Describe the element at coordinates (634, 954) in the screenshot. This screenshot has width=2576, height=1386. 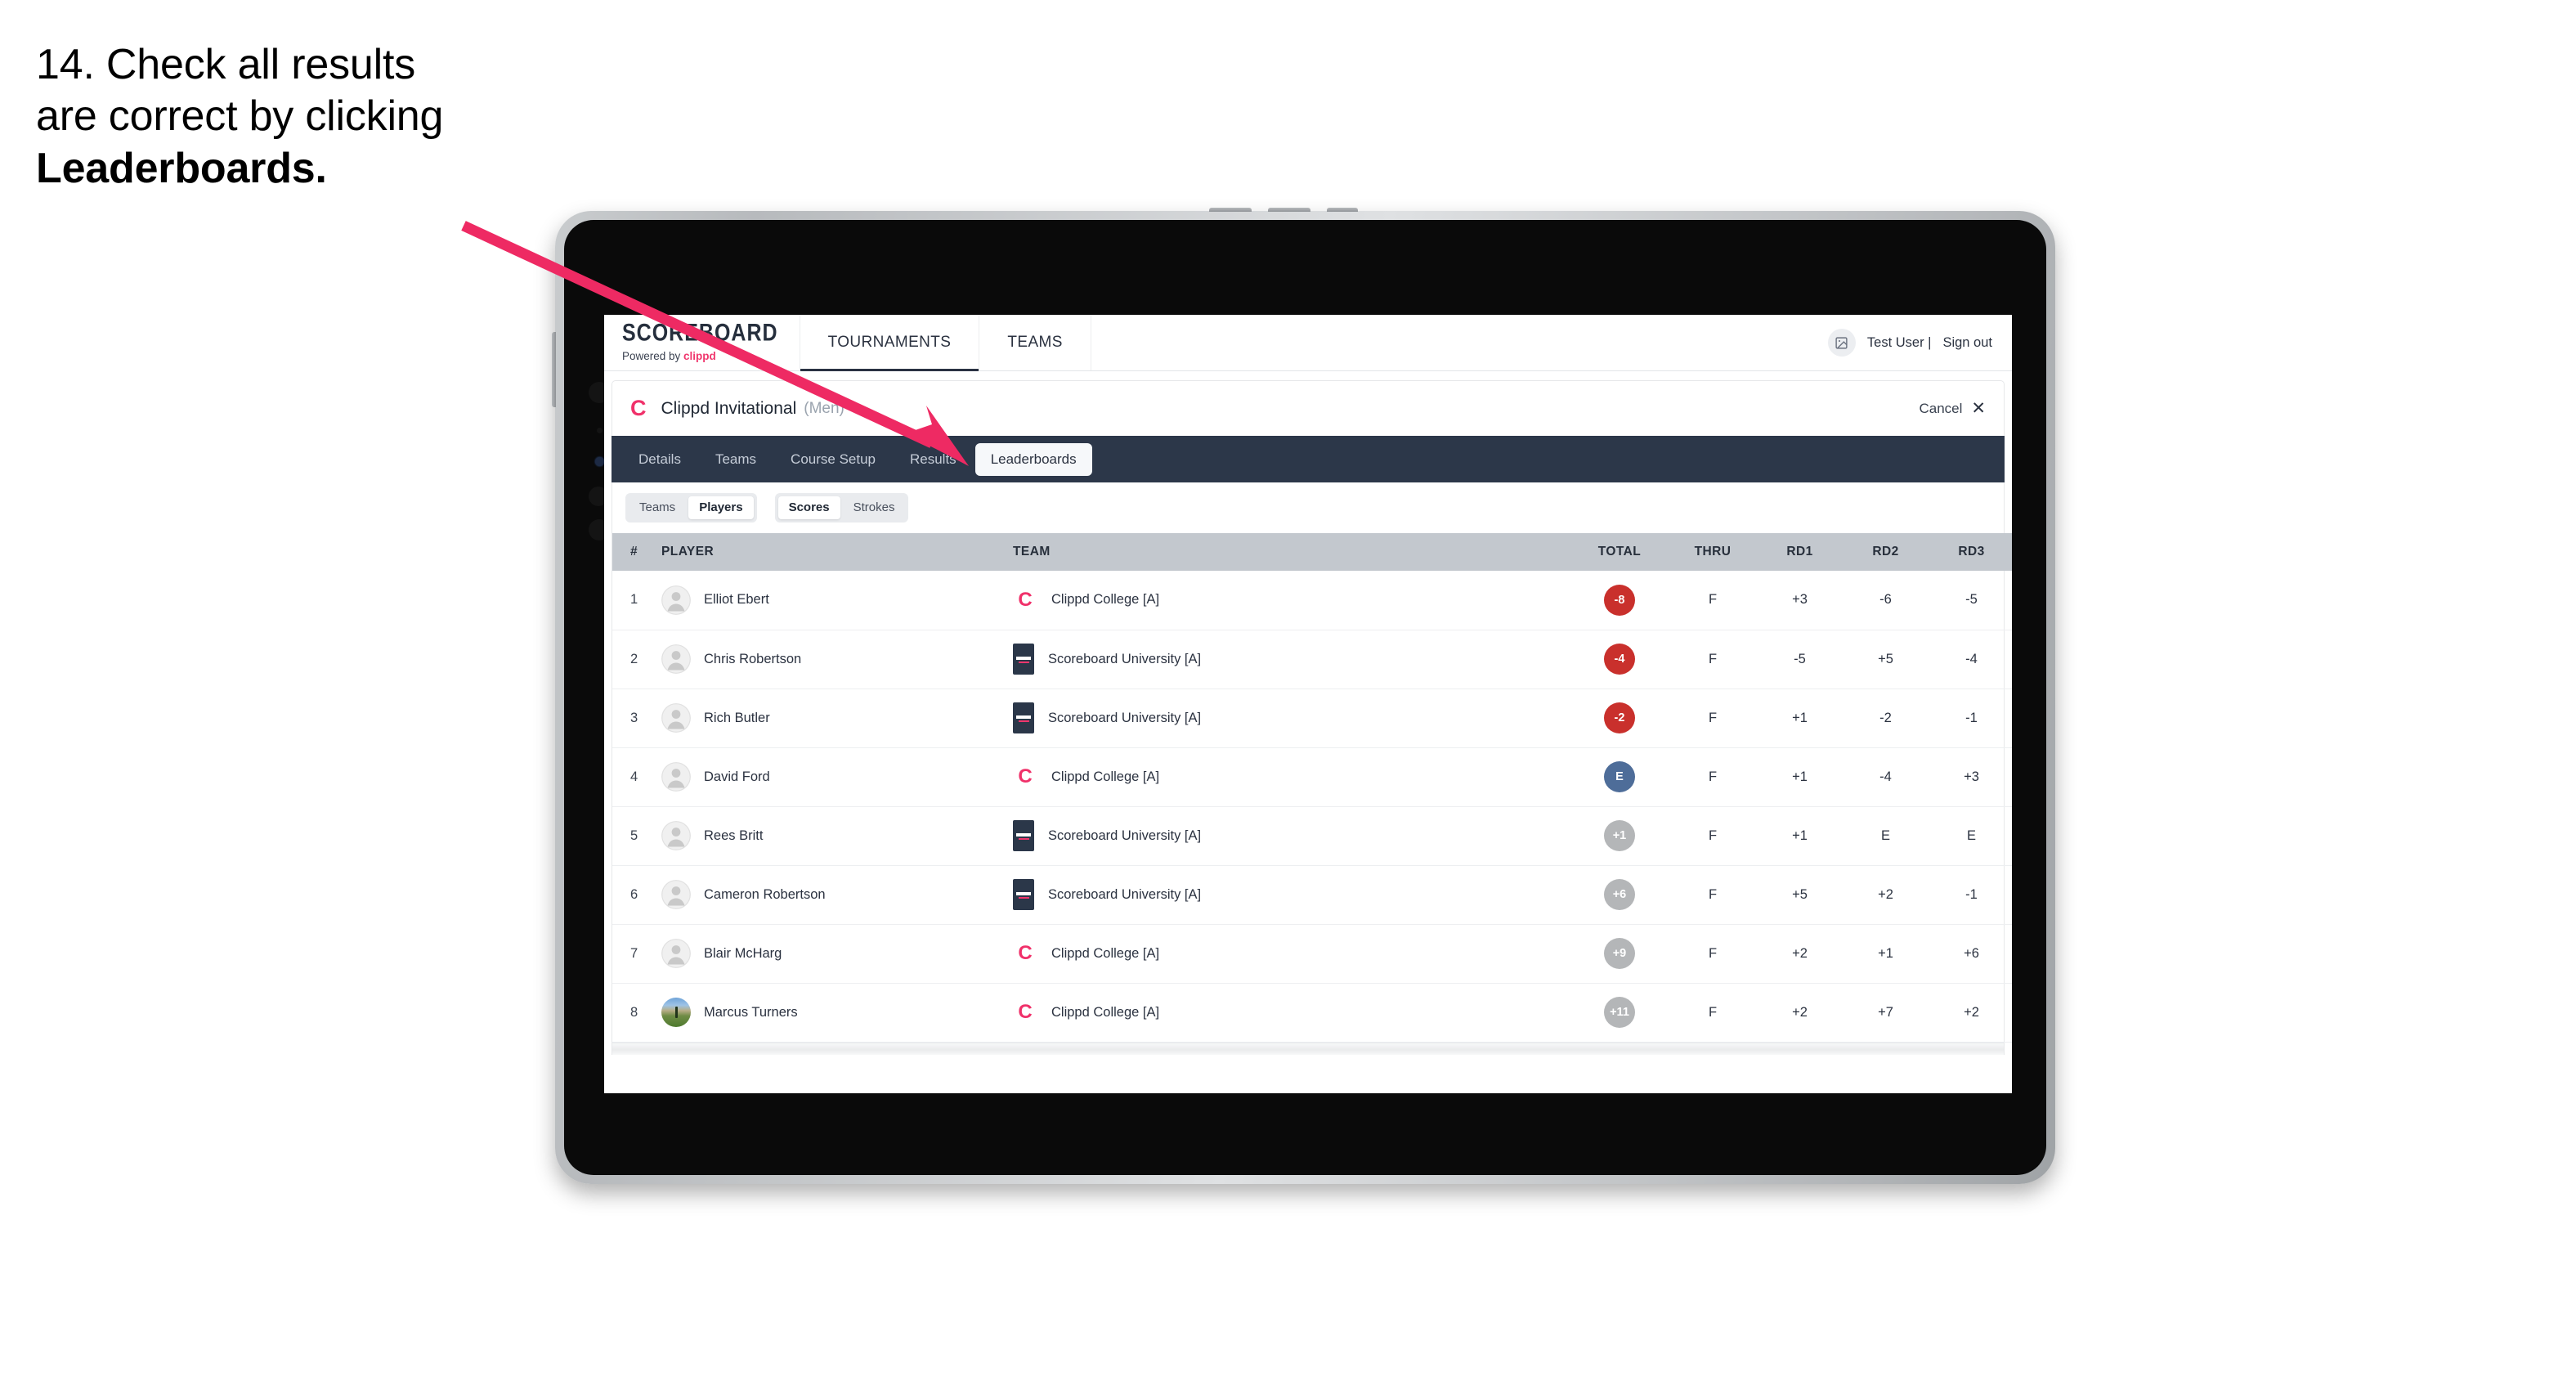
I see `cell-rank: 7` at that location.